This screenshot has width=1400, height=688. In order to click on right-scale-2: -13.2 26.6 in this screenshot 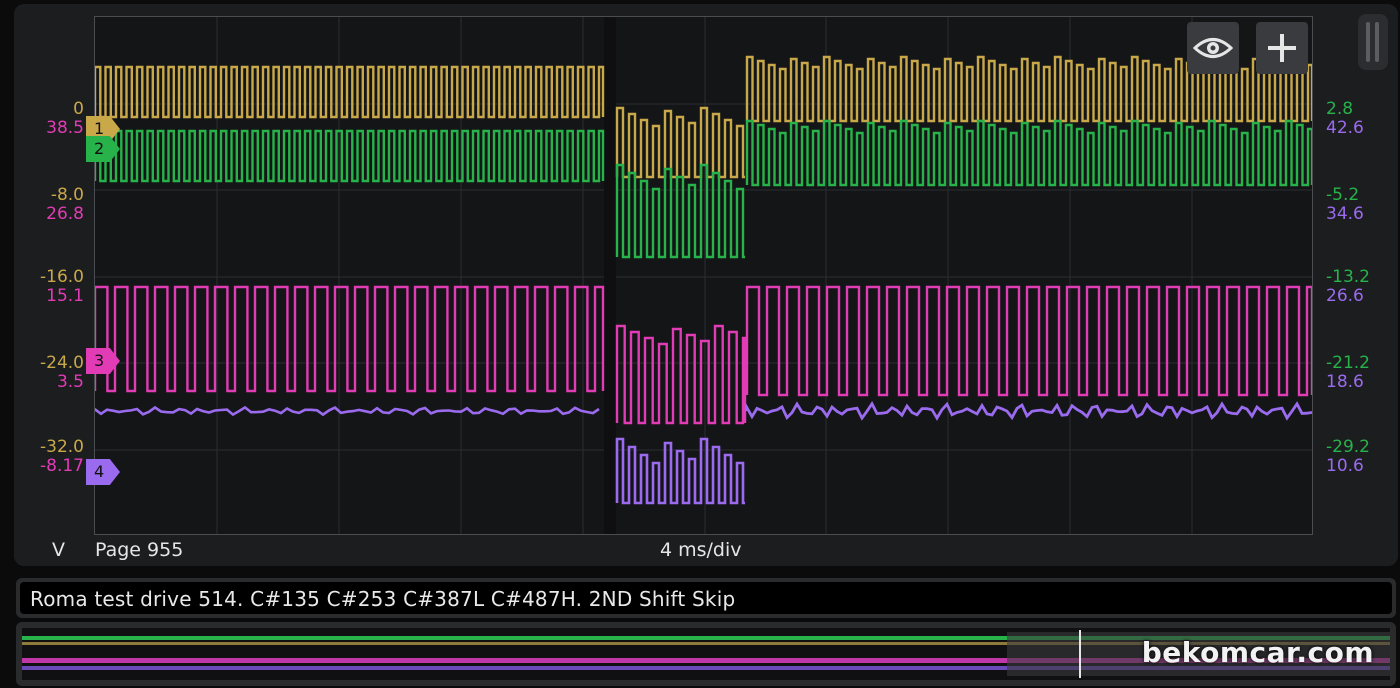, I will do `click(1348, 287)`.